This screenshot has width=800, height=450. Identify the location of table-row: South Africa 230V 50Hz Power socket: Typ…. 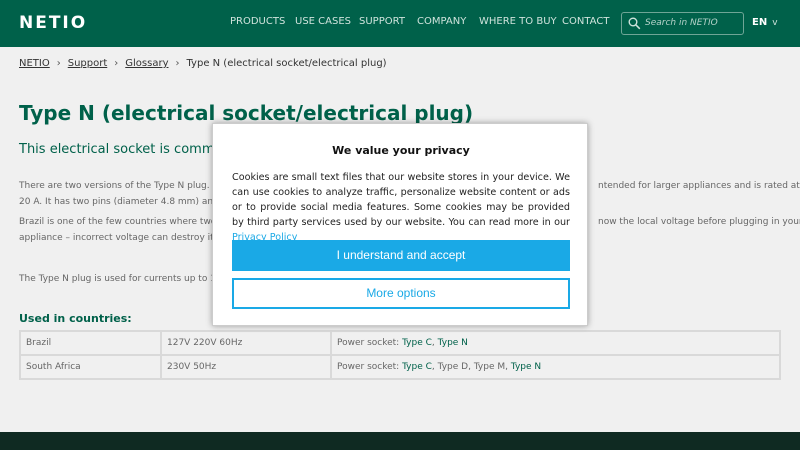
(400, 367).